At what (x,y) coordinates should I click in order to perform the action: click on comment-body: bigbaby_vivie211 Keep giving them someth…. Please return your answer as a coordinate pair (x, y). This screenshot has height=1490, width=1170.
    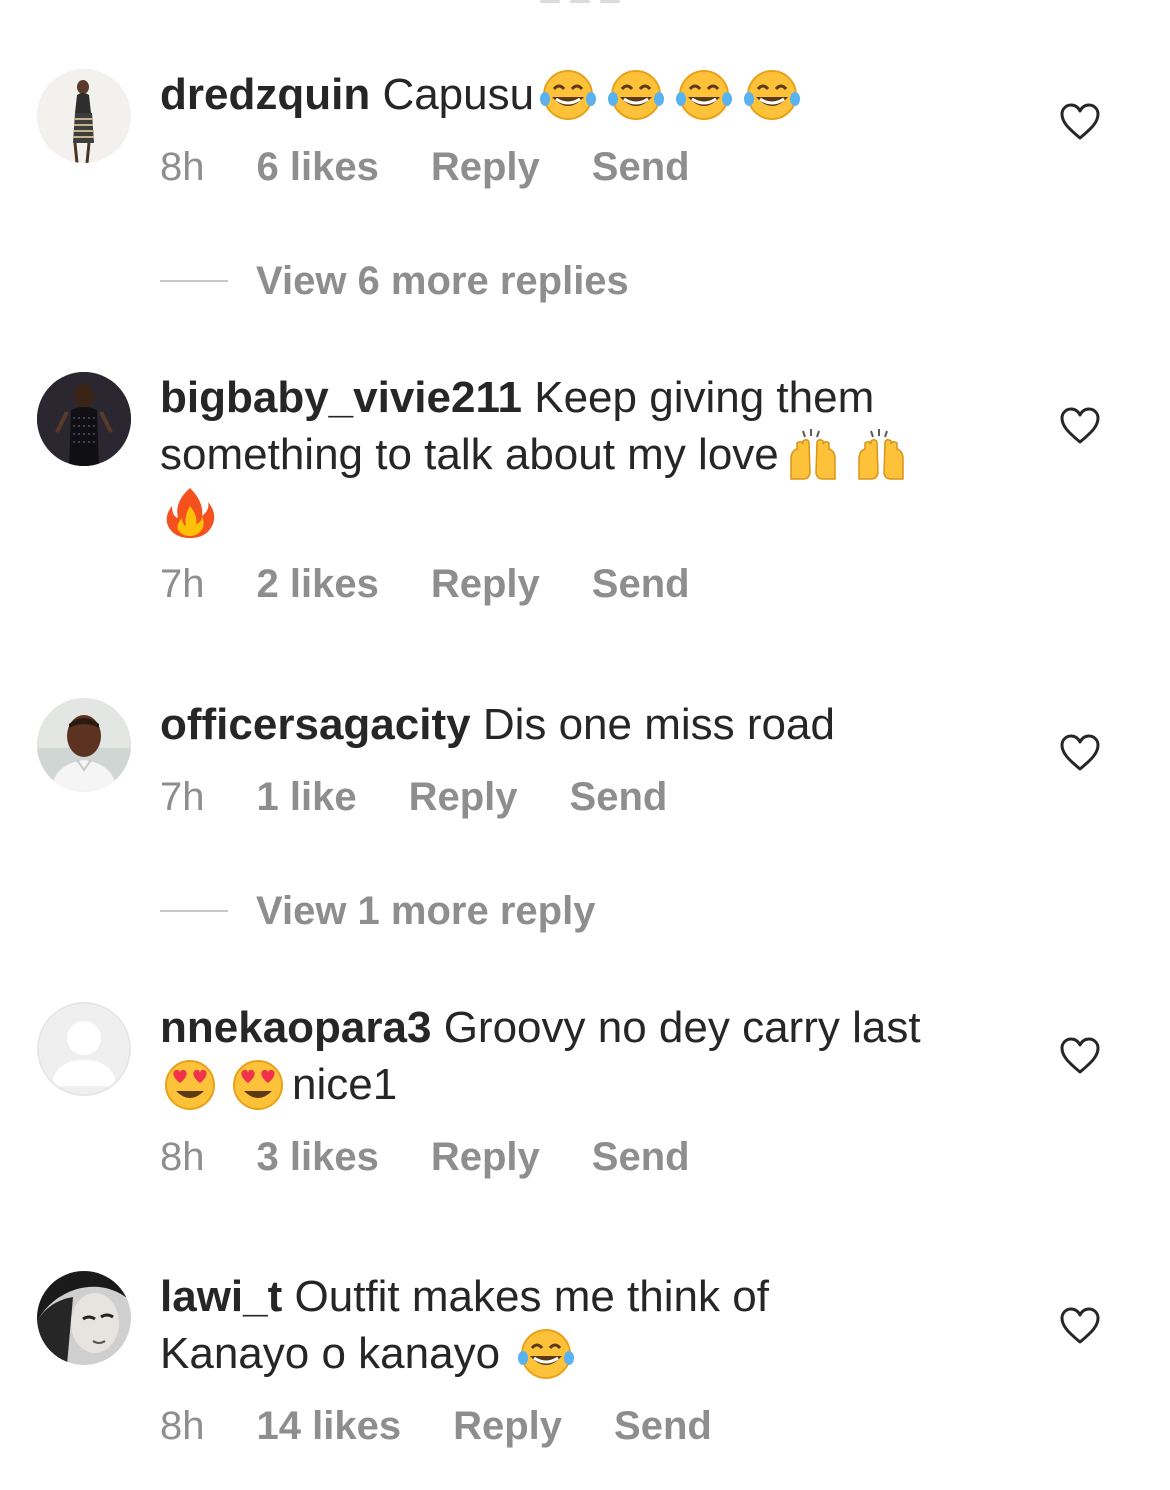
    Looking at the image, I should click on (590, 488).